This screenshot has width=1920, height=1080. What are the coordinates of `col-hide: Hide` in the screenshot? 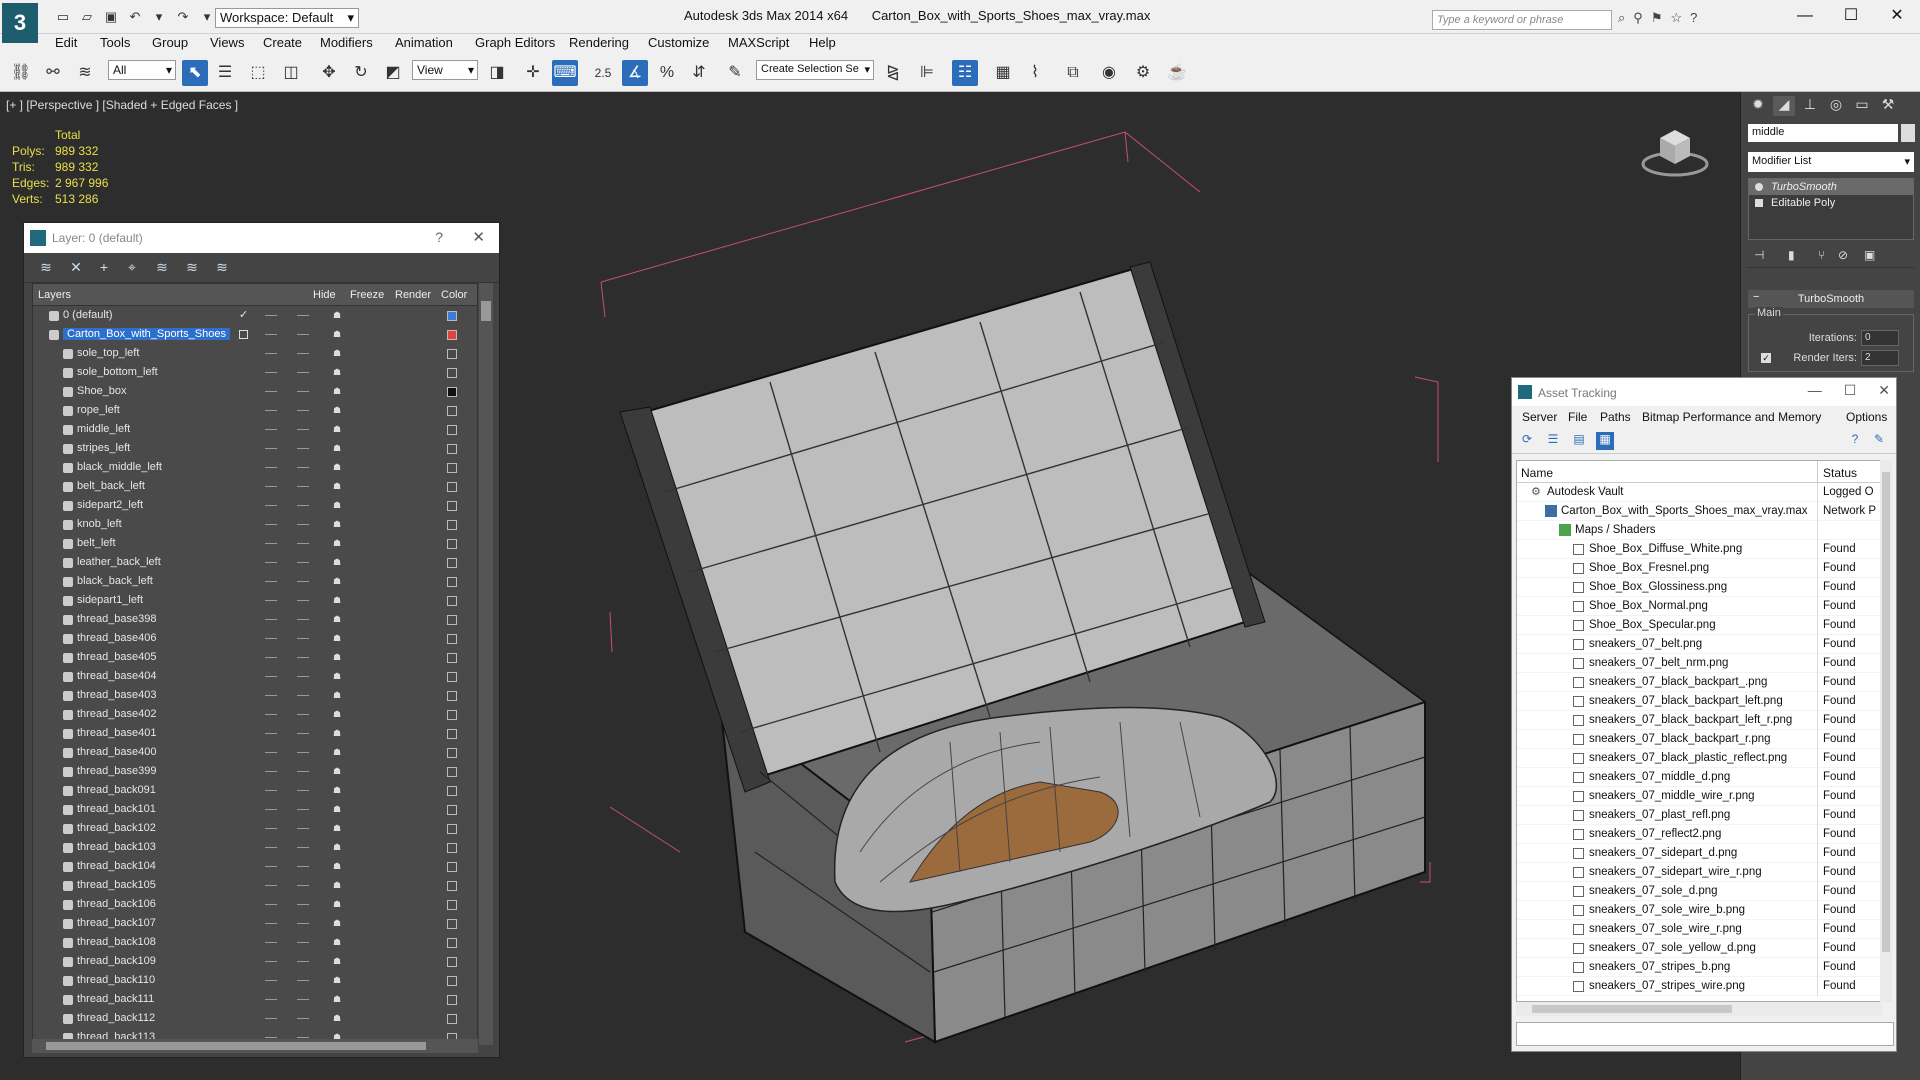 It's located at (324, 295).